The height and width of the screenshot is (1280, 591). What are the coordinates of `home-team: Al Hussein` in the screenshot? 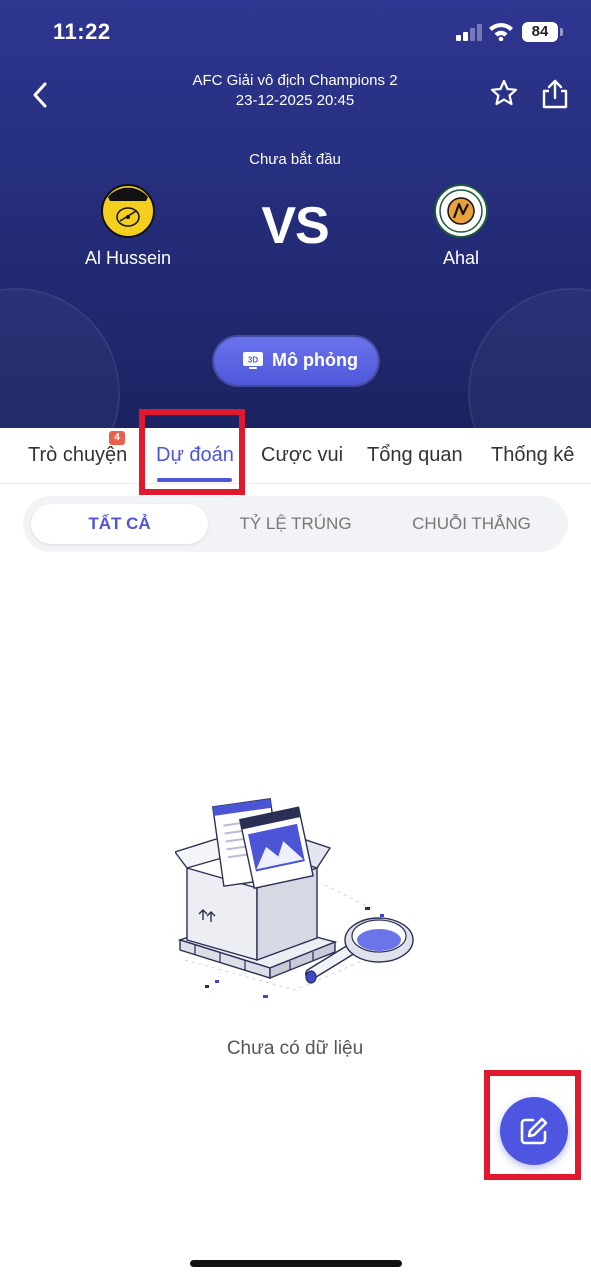 It's located at (128, 226).